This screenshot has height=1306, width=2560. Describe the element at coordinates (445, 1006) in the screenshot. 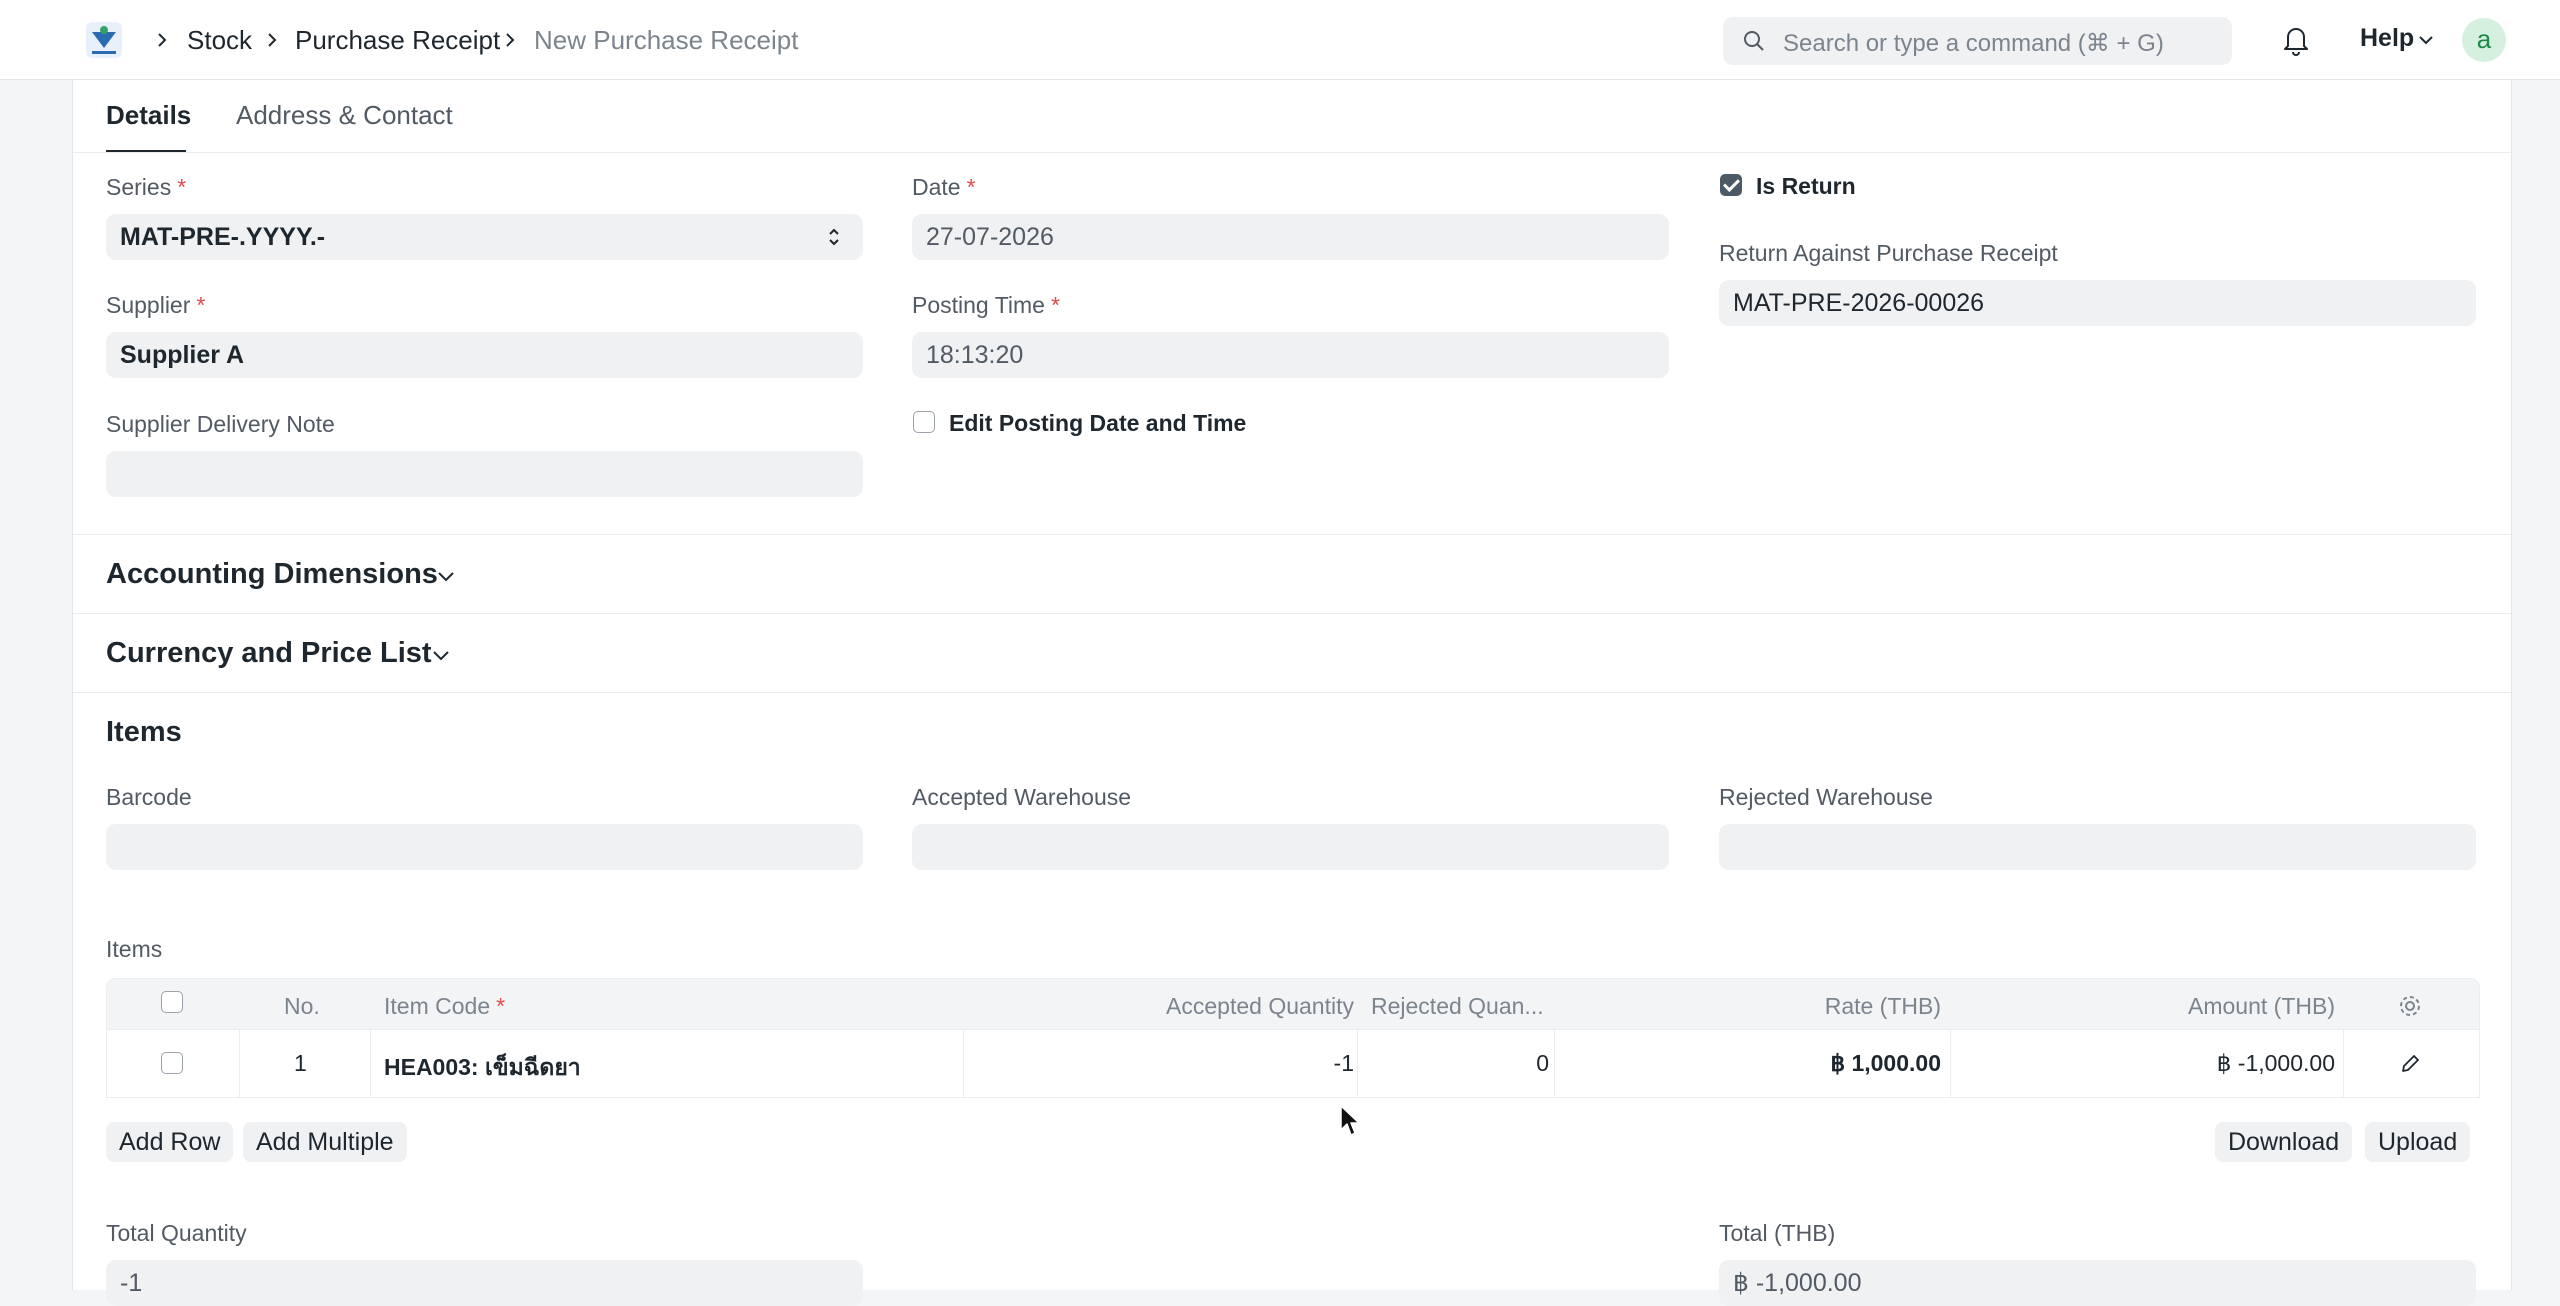

I see `col-item-code: Item Code *` at that location.